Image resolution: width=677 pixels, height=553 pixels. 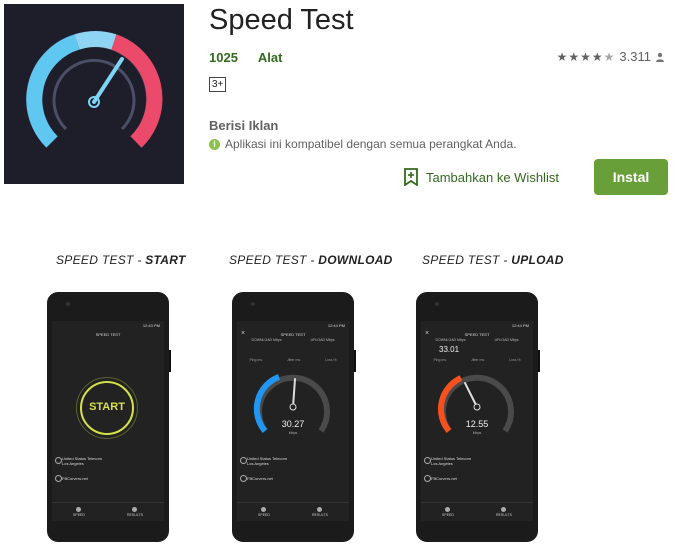 I want to click on ads-label: Berisi Iklan, so click(x=244, y=125).